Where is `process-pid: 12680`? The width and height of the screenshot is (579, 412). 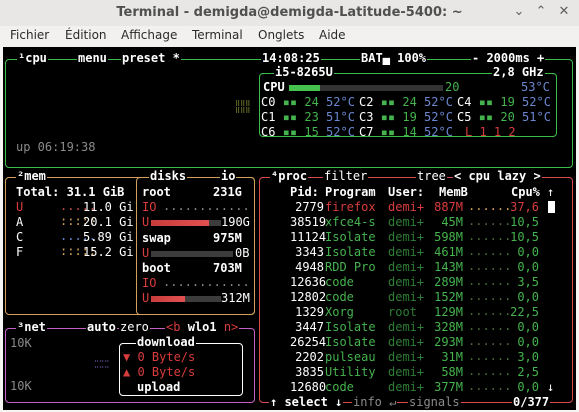
process-pid: 12680 is located at coordinates (308, 387).